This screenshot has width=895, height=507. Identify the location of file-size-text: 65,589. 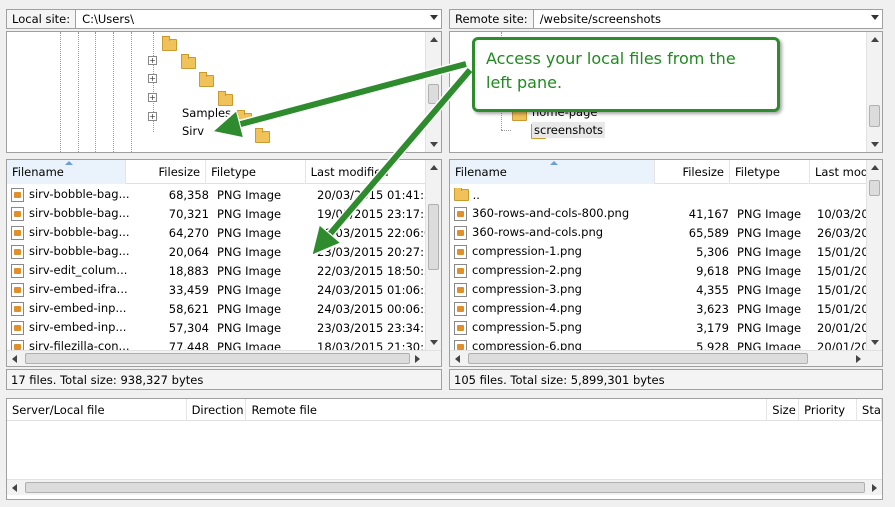
(708, 232).